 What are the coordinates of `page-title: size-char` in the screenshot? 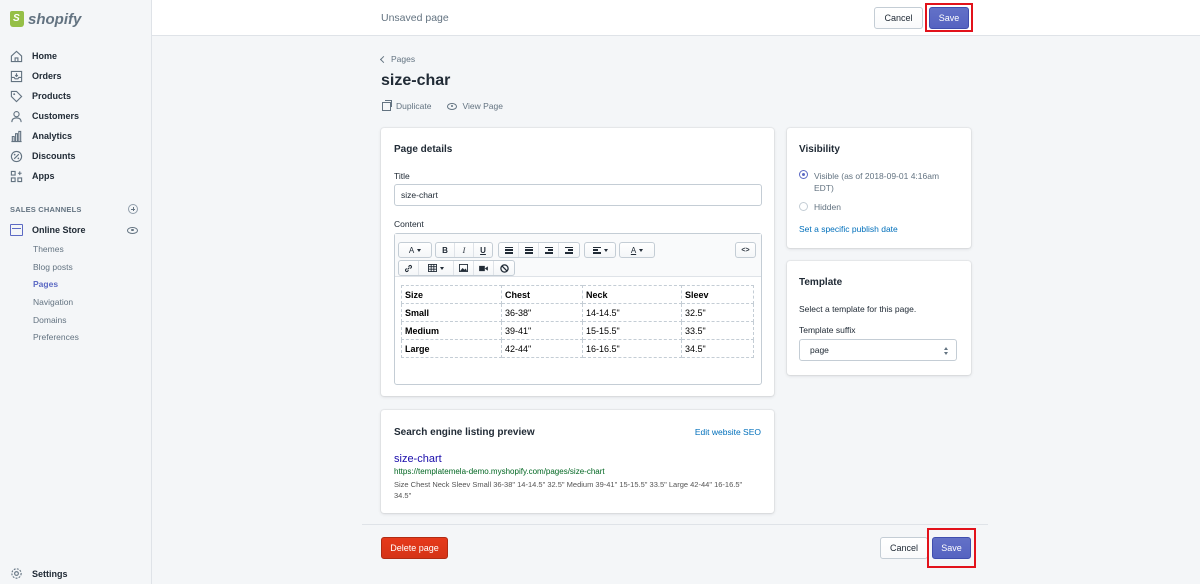 It's located at (416, 80).